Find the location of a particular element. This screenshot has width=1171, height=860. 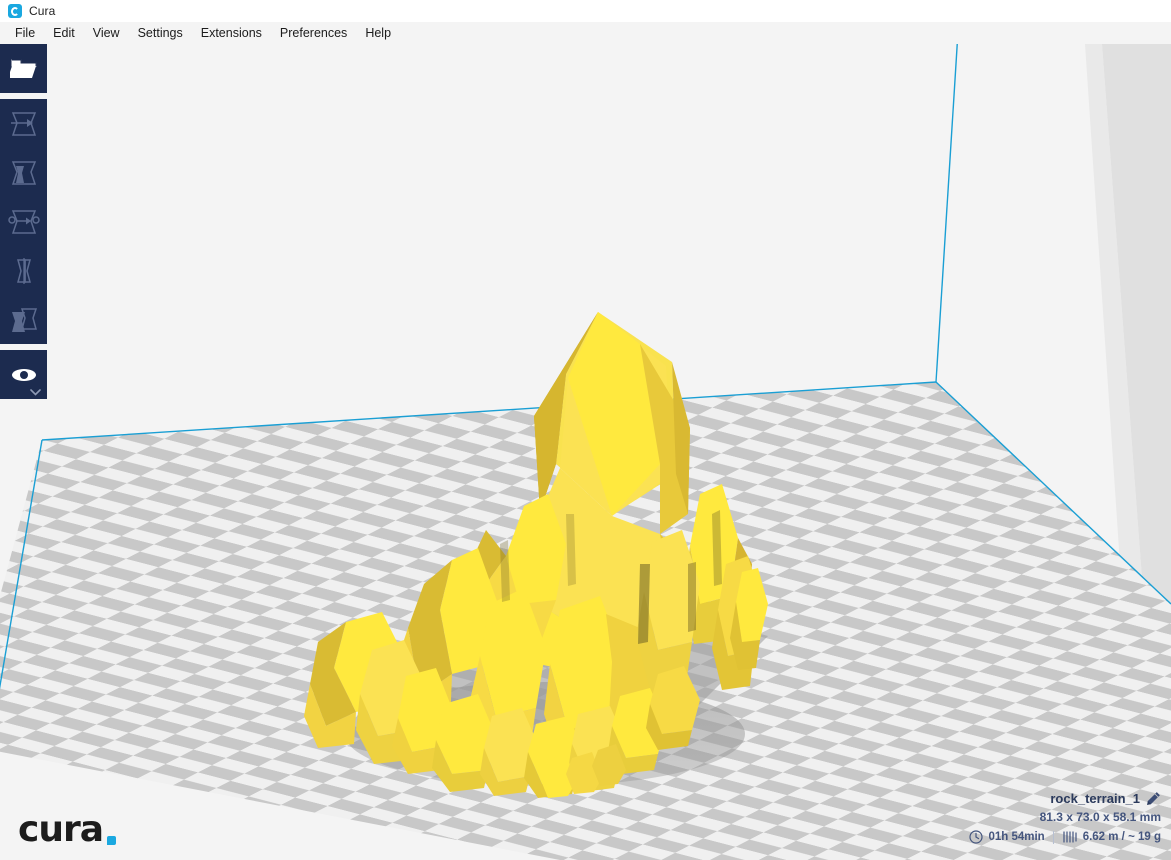

cura-watermark-text: cura is located at coordinates (61, 829).